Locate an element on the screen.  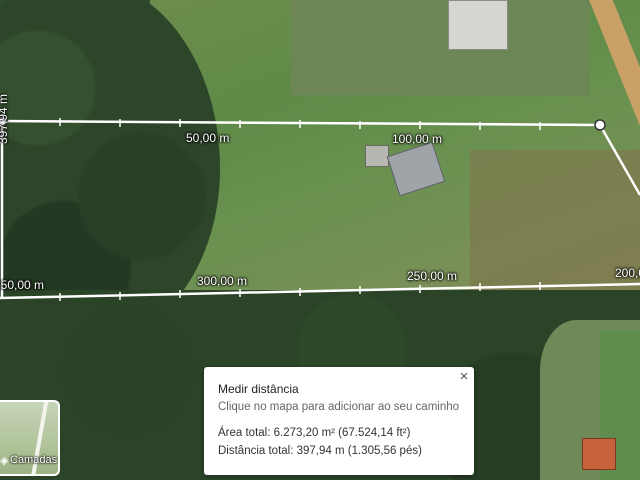
close-icon: × is located at coordinates (464, 377).